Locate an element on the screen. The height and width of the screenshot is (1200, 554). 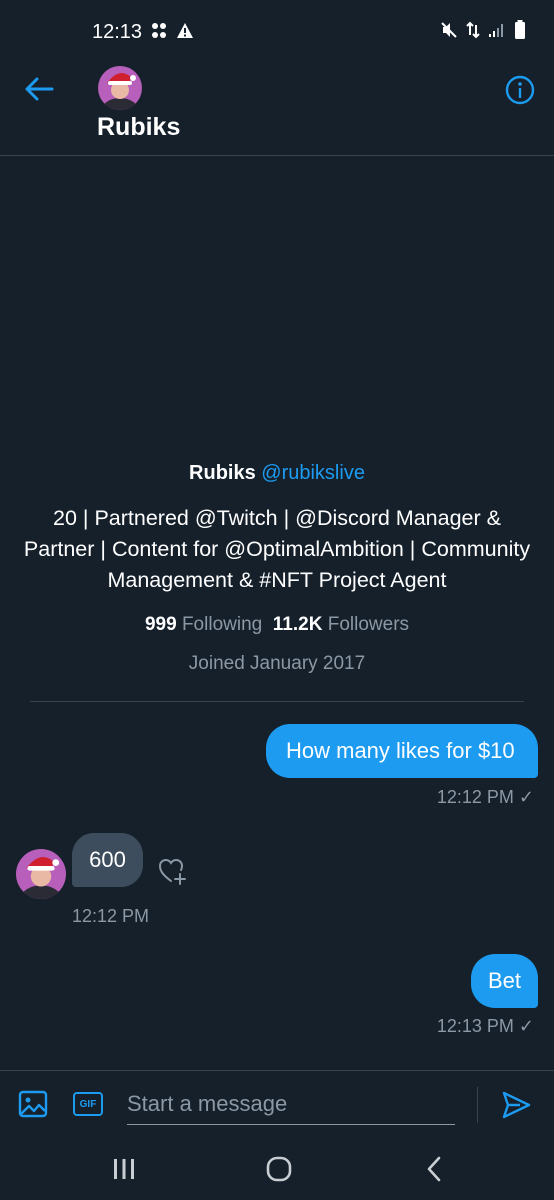
profile-name: Rubiks is located at coordinates (222, 473).